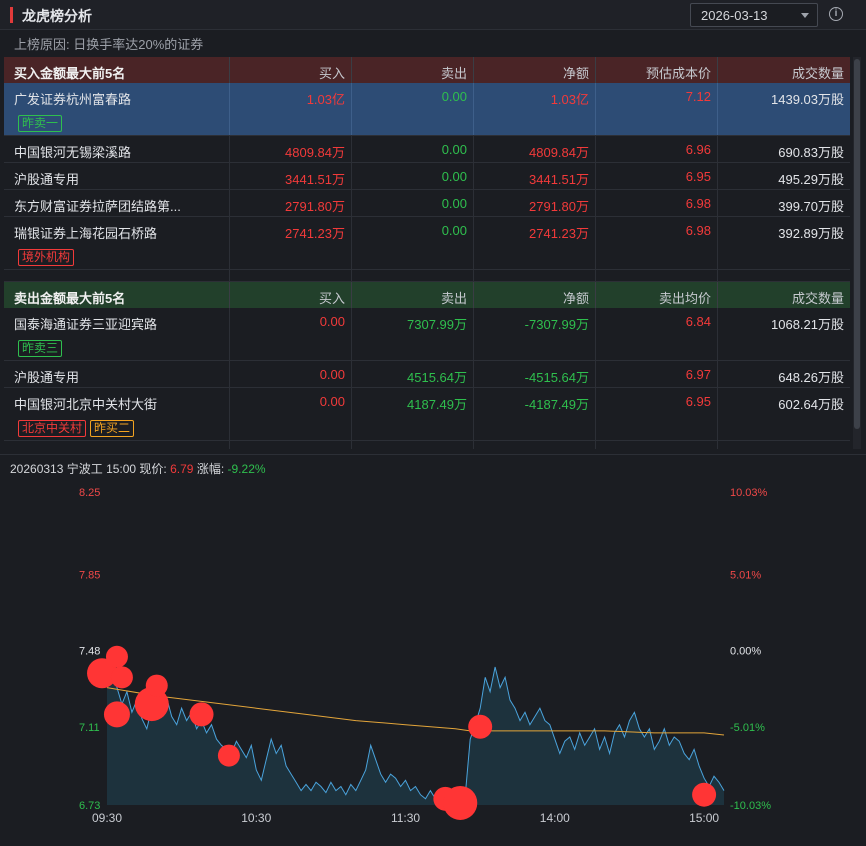 The image size is (866, 846). Describe the element at coordinates (750, 806) in the screenshot. I see `y-axis-right-label: -10.03%` at that location.